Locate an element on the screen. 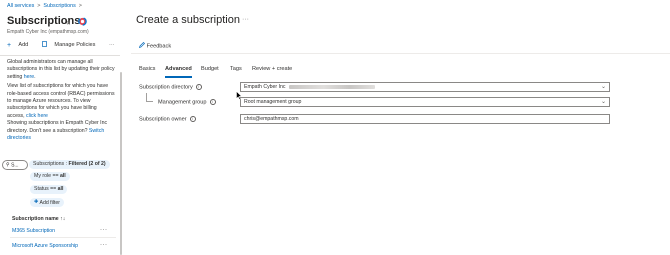 The height and width of the screenshot is (255, 670). add-label: Add is located at coordinates (23, 45).